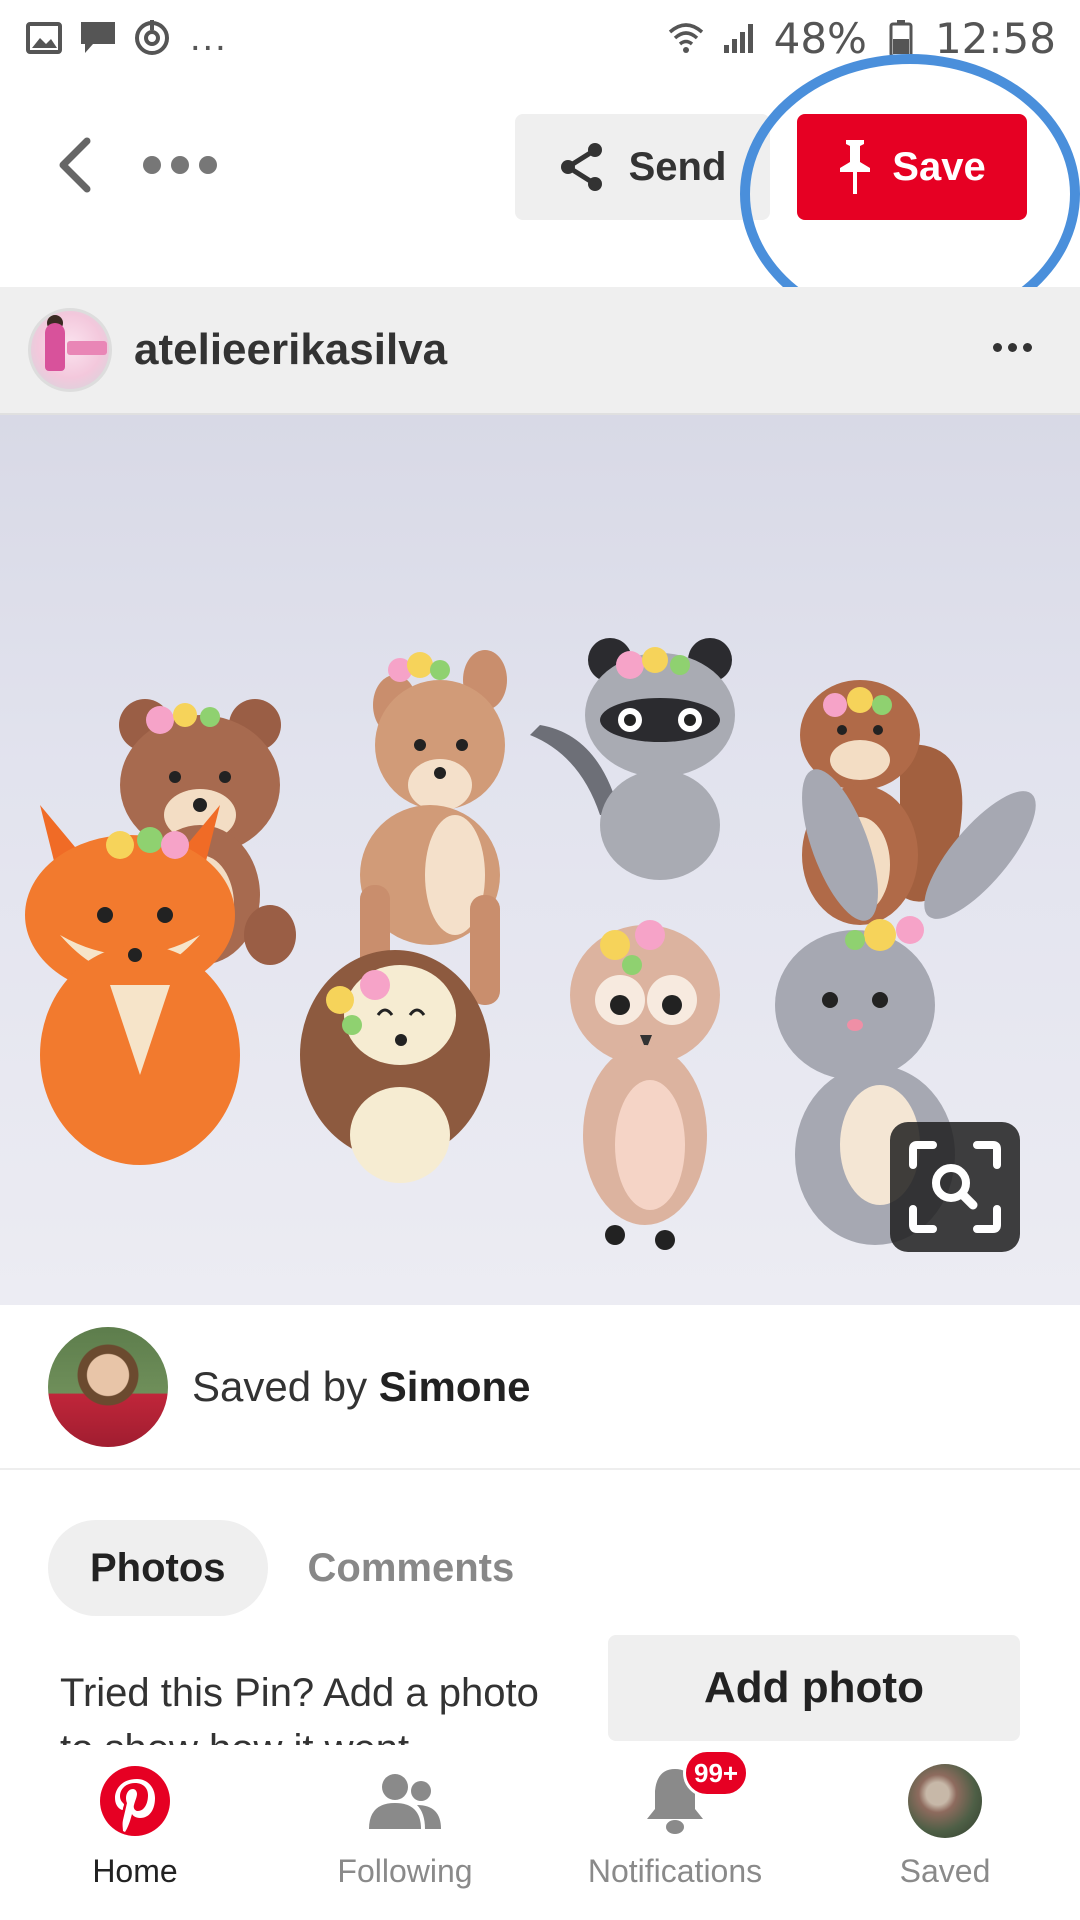 The width and height of the screenshot is (1080, 1920). What do you see at coordinates (901, 38) in the screenshot?
I see `battery-icon` at bounding box center [901, 38].